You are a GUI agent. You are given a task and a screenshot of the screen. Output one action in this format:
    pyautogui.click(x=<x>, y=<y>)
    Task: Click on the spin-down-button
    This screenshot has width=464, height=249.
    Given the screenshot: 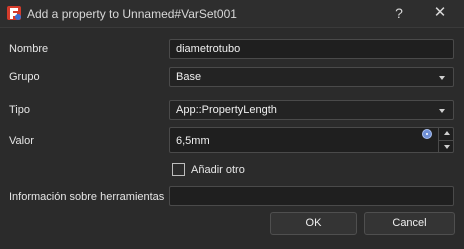 What is the action you would take?
    pyautogui.click(x=446, y=146)
    